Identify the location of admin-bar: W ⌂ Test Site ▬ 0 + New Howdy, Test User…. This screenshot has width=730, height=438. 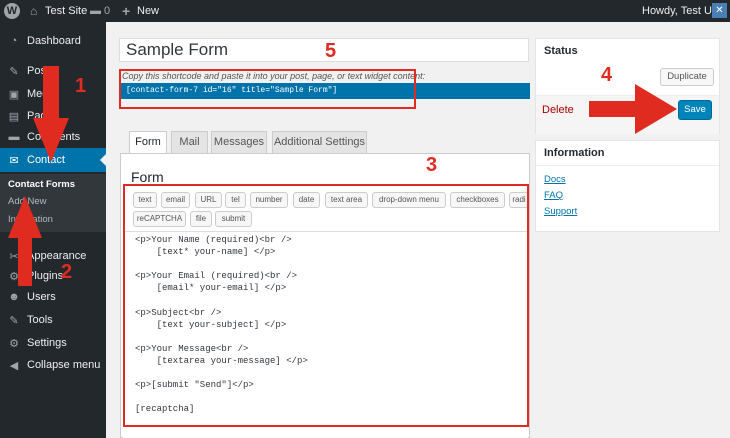
(365, 11).